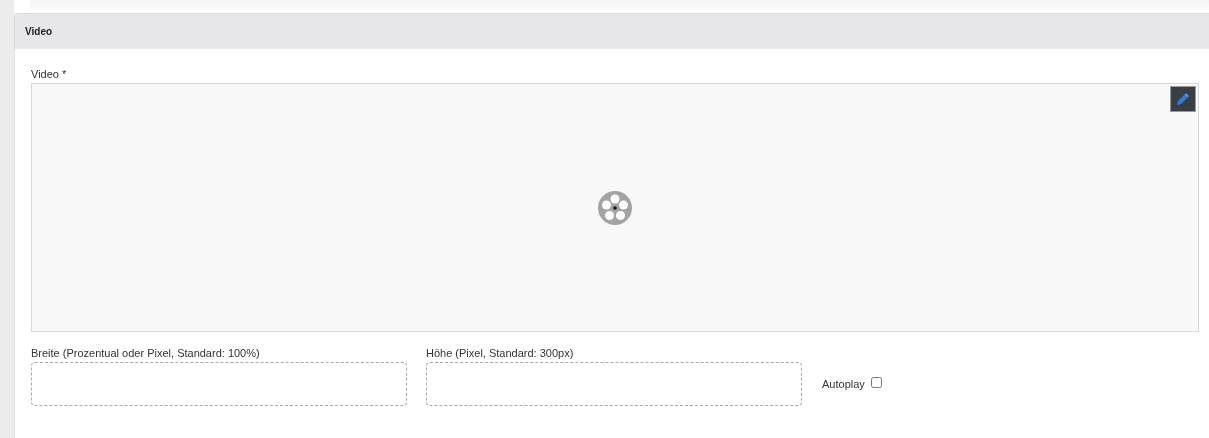  Describe the element at coordinates (49, 74) in the screenshot. I see `field-label: Video *` at that location.